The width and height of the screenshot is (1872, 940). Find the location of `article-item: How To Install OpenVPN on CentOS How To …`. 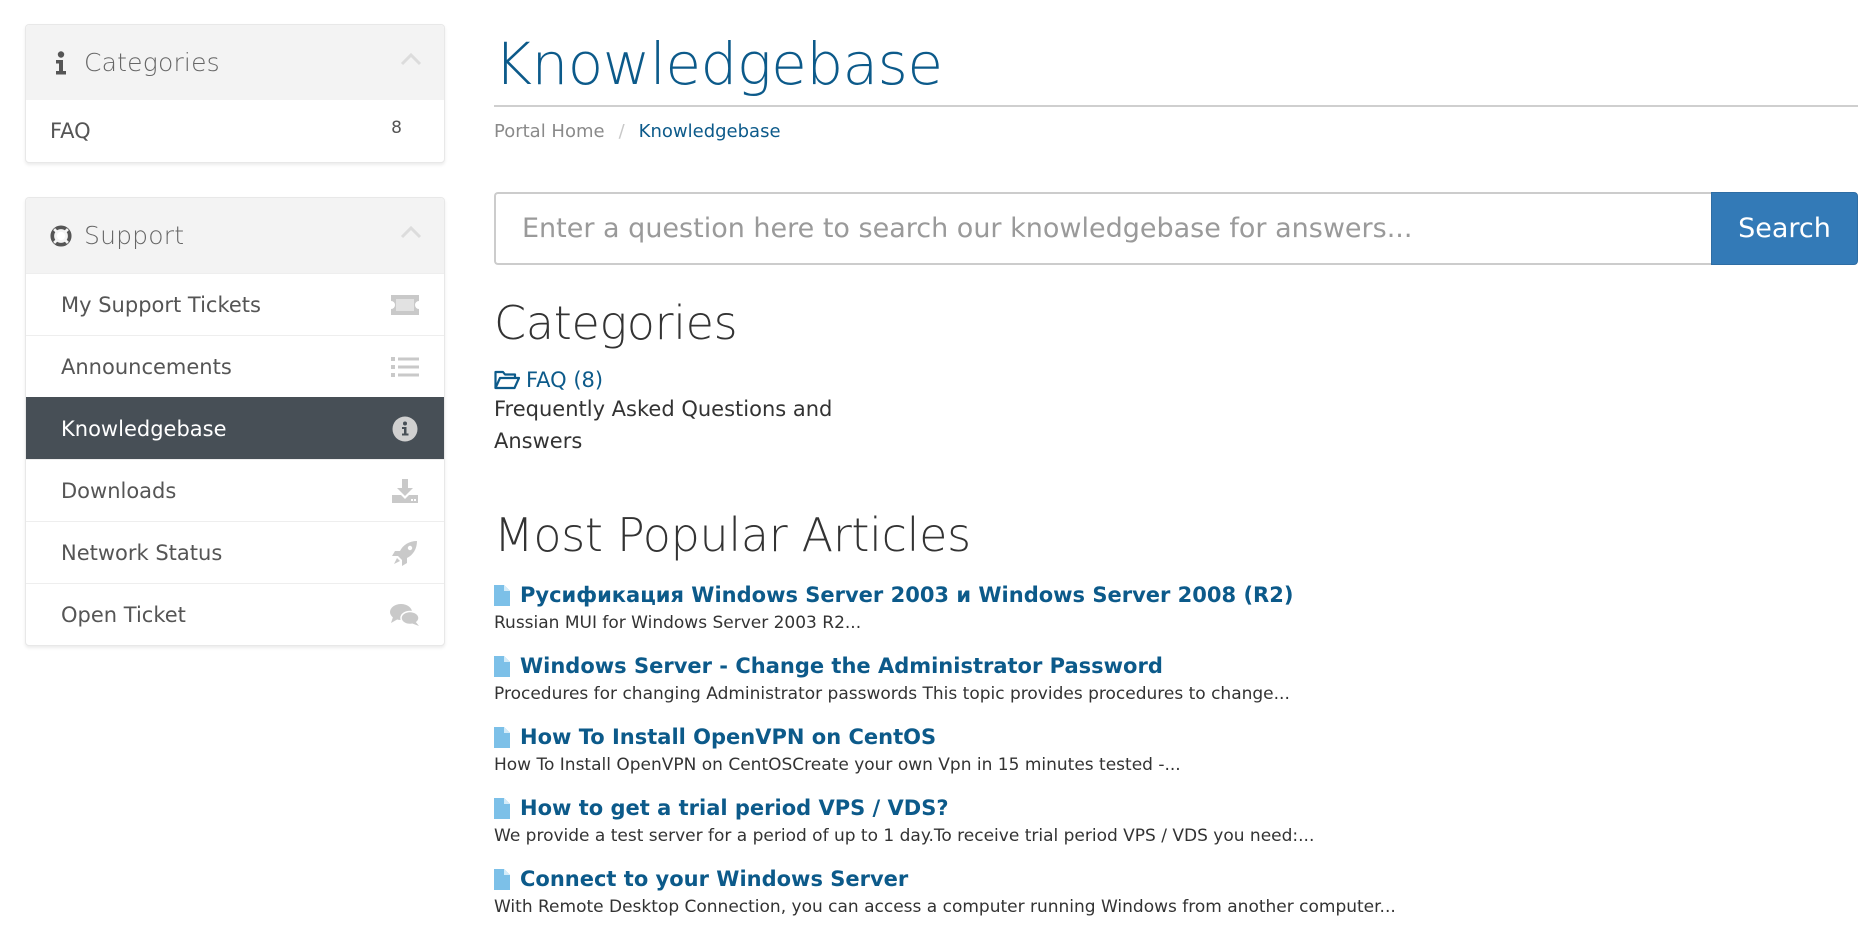

article-item: How To Install OpenVPN on CentOS How To … is located at coordinates (945, 757).